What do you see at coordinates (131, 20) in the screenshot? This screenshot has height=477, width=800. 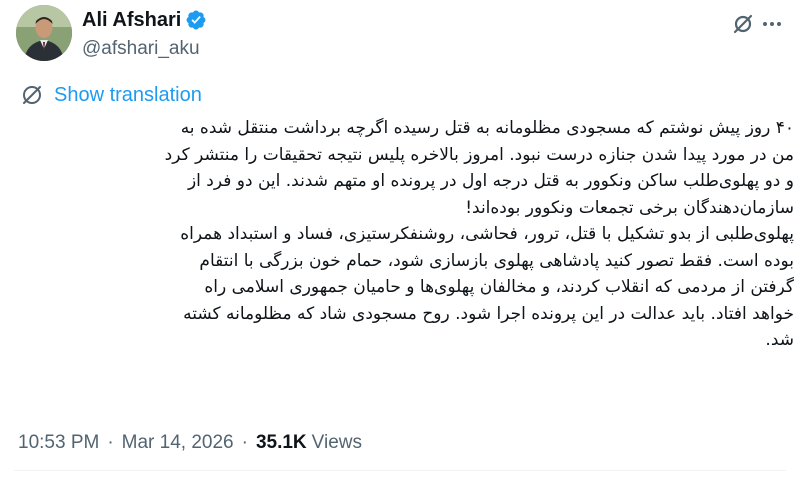 I see `display-name: Ali Afshari` at bounding box center [131, 20].